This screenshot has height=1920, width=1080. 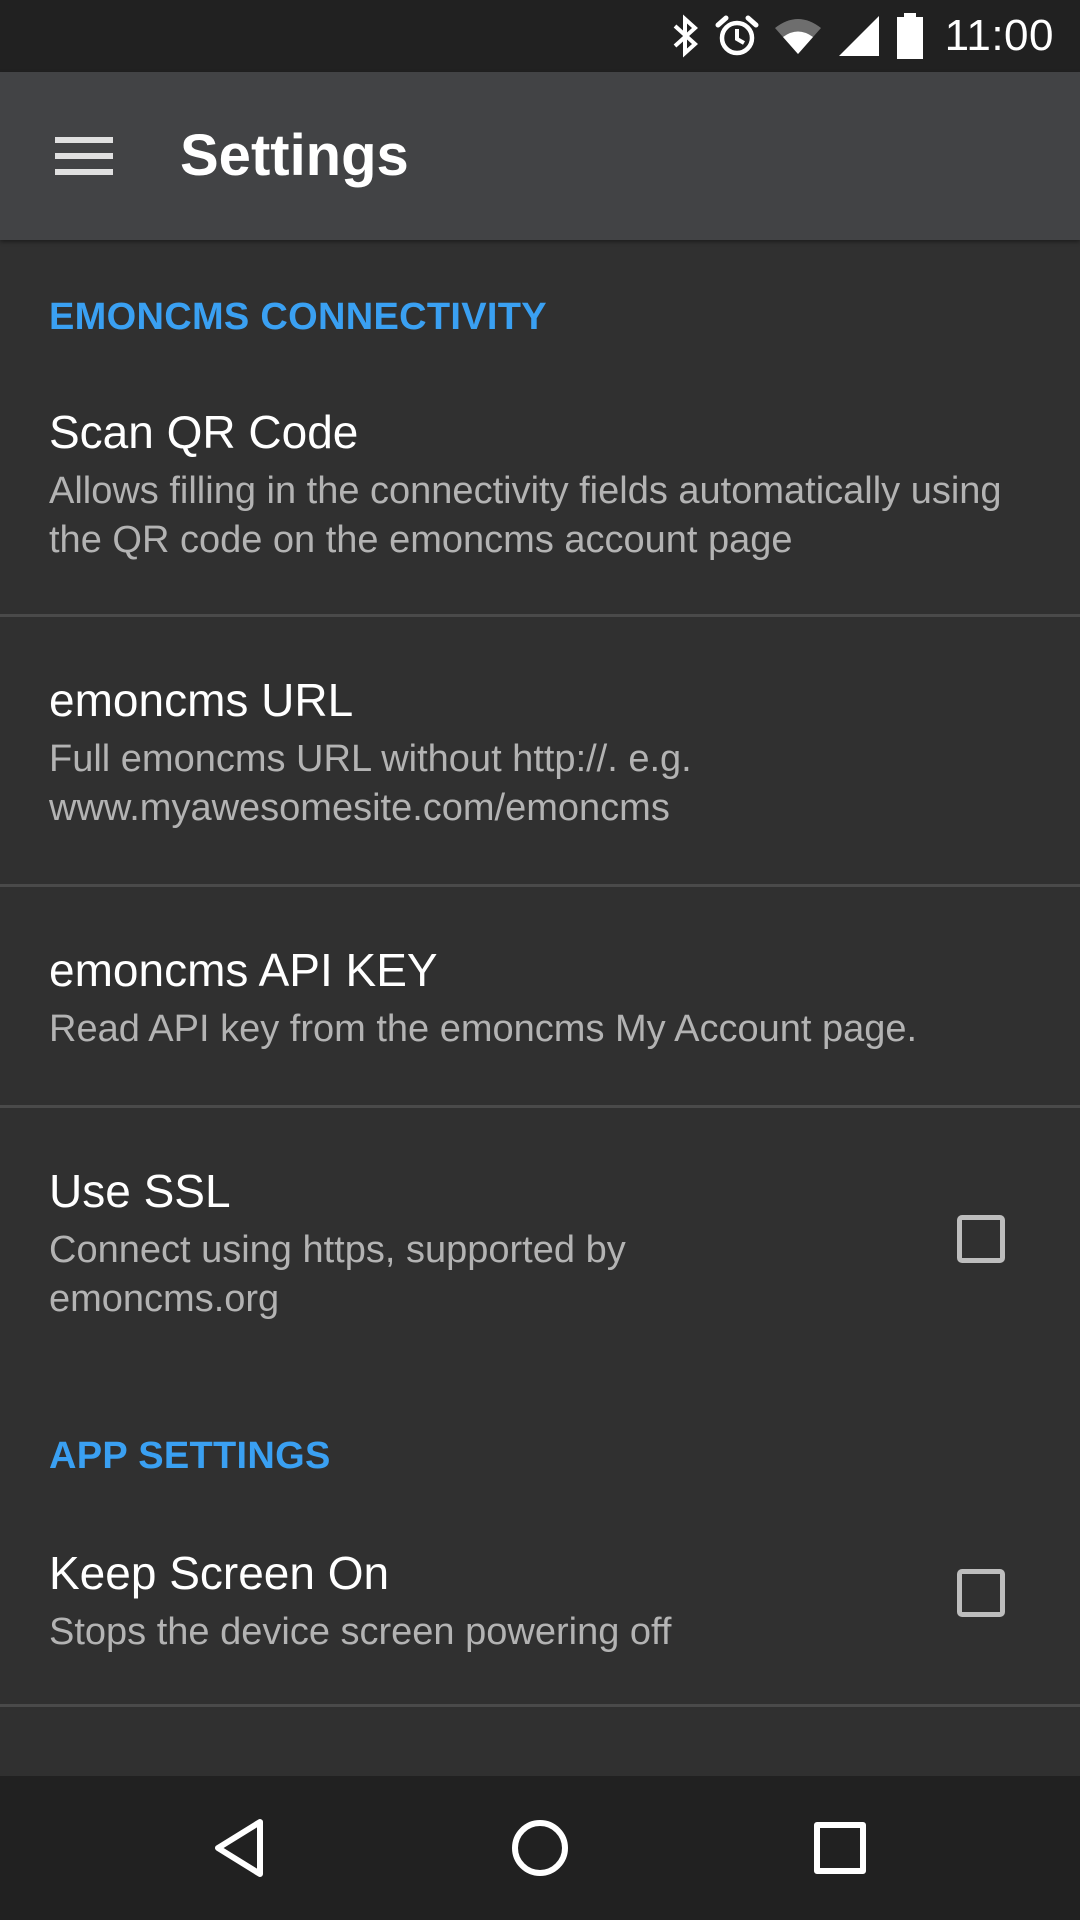 What do you see at coordinates (190, 1456) in the screenshot?
I see `section-header-app-settings: APP SETTINGS` at bounding box center [190, 1456].